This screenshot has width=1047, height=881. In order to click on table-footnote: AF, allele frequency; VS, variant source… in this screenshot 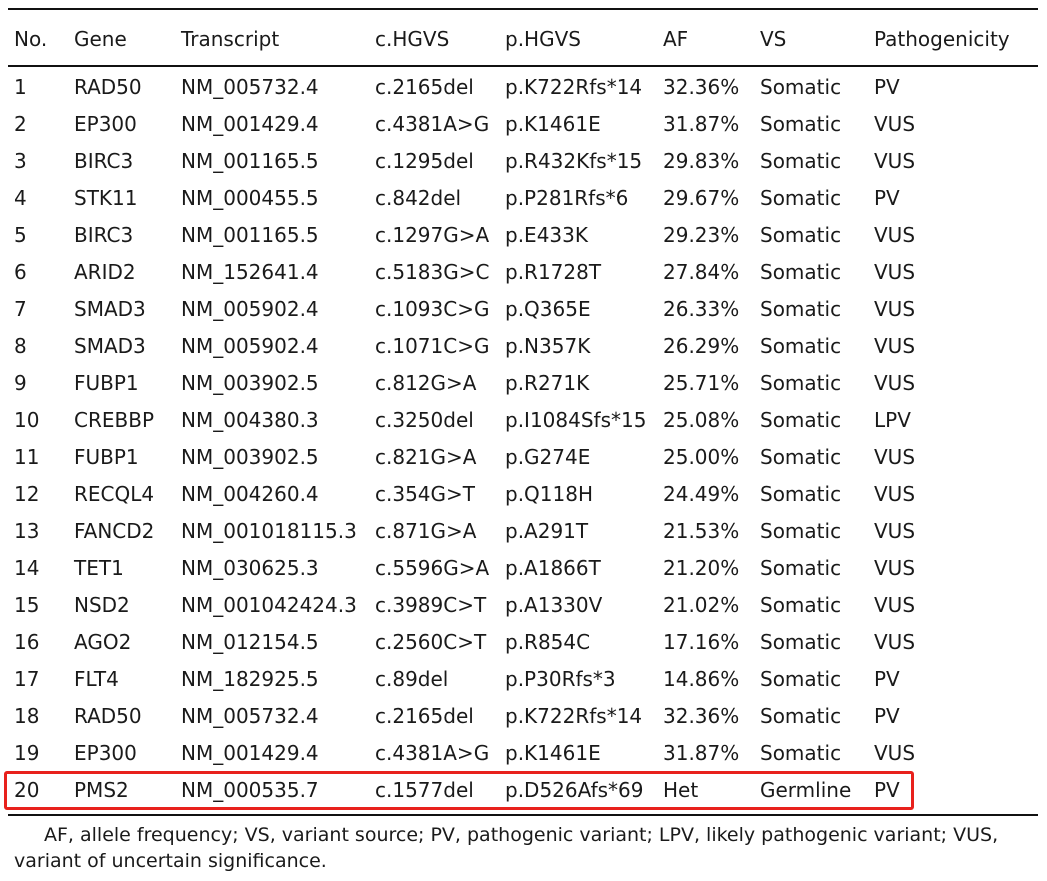, I will do `click(506, 848)`.